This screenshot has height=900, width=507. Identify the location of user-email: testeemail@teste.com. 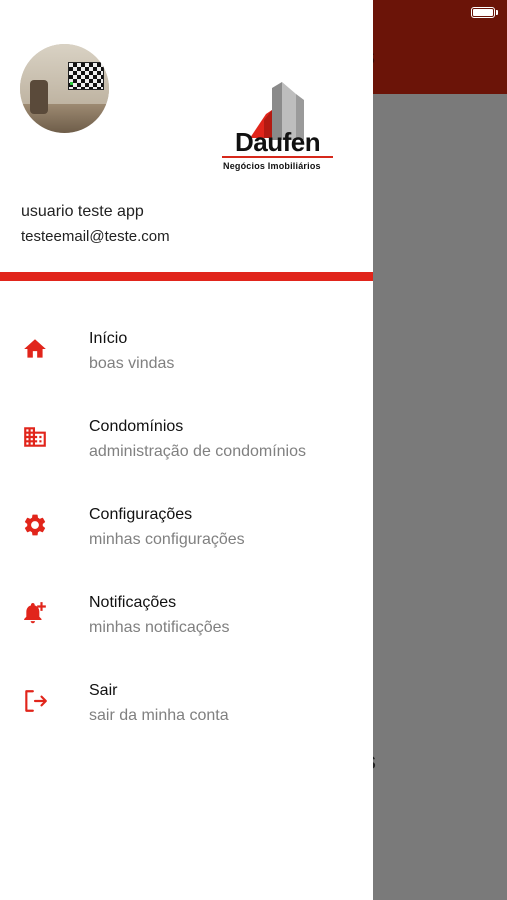
(95, 236).